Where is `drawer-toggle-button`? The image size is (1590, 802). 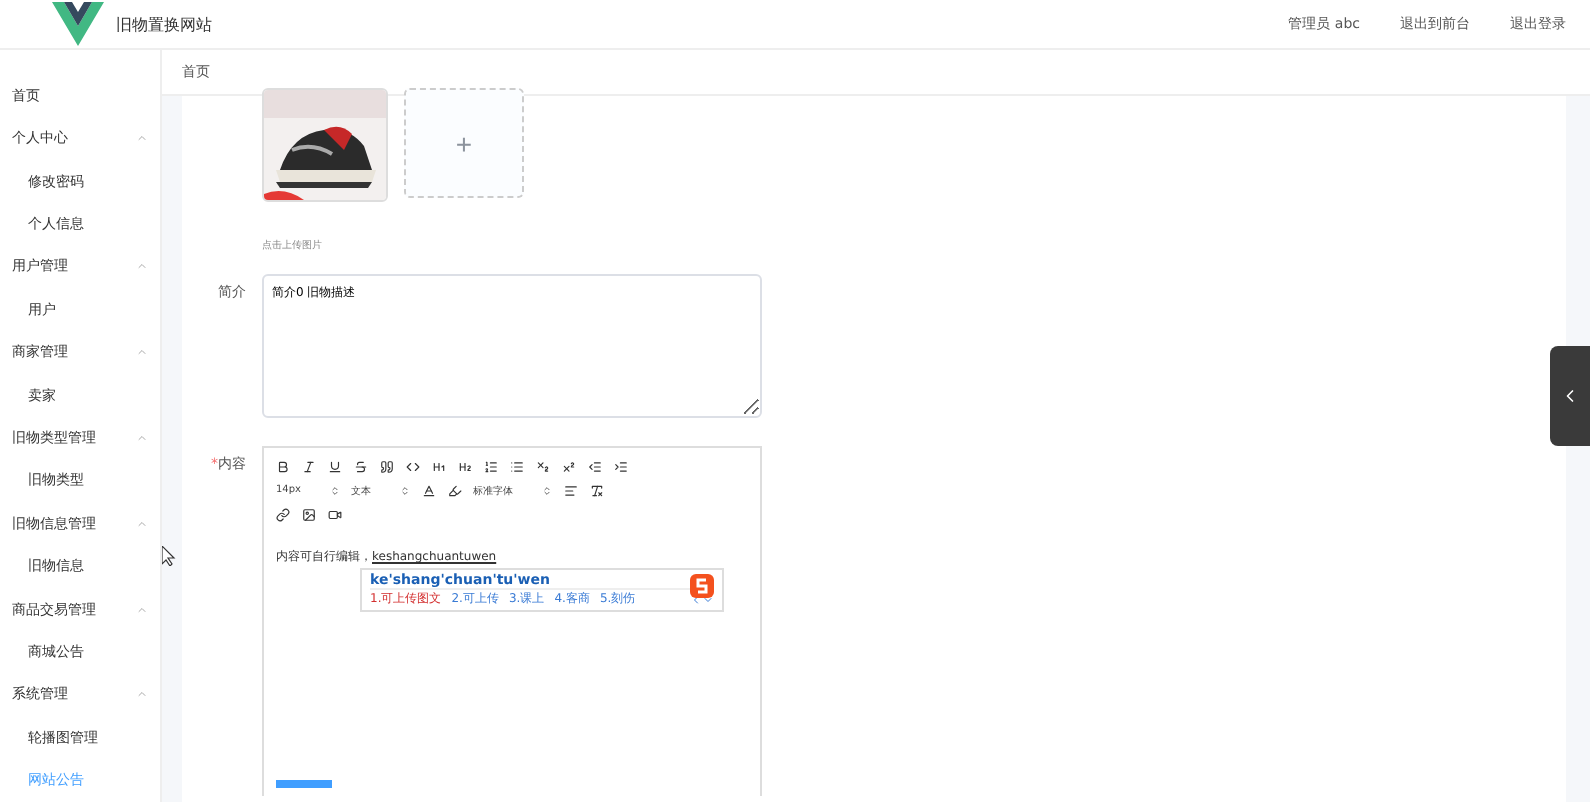
drawer-toggle-button is located at coordinates (1570, 396).